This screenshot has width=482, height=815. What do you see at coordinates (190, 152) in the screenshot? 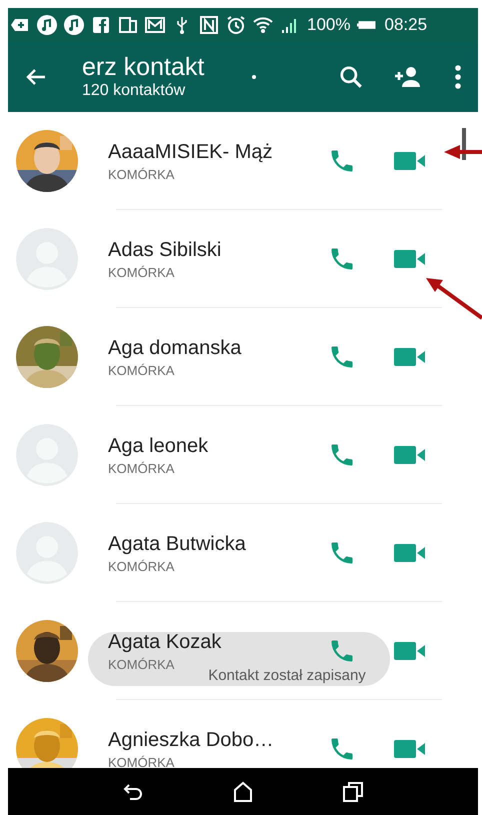
I see `contact-name: AaaaMISIEK- Mąż` at bounding box center [190, 152].